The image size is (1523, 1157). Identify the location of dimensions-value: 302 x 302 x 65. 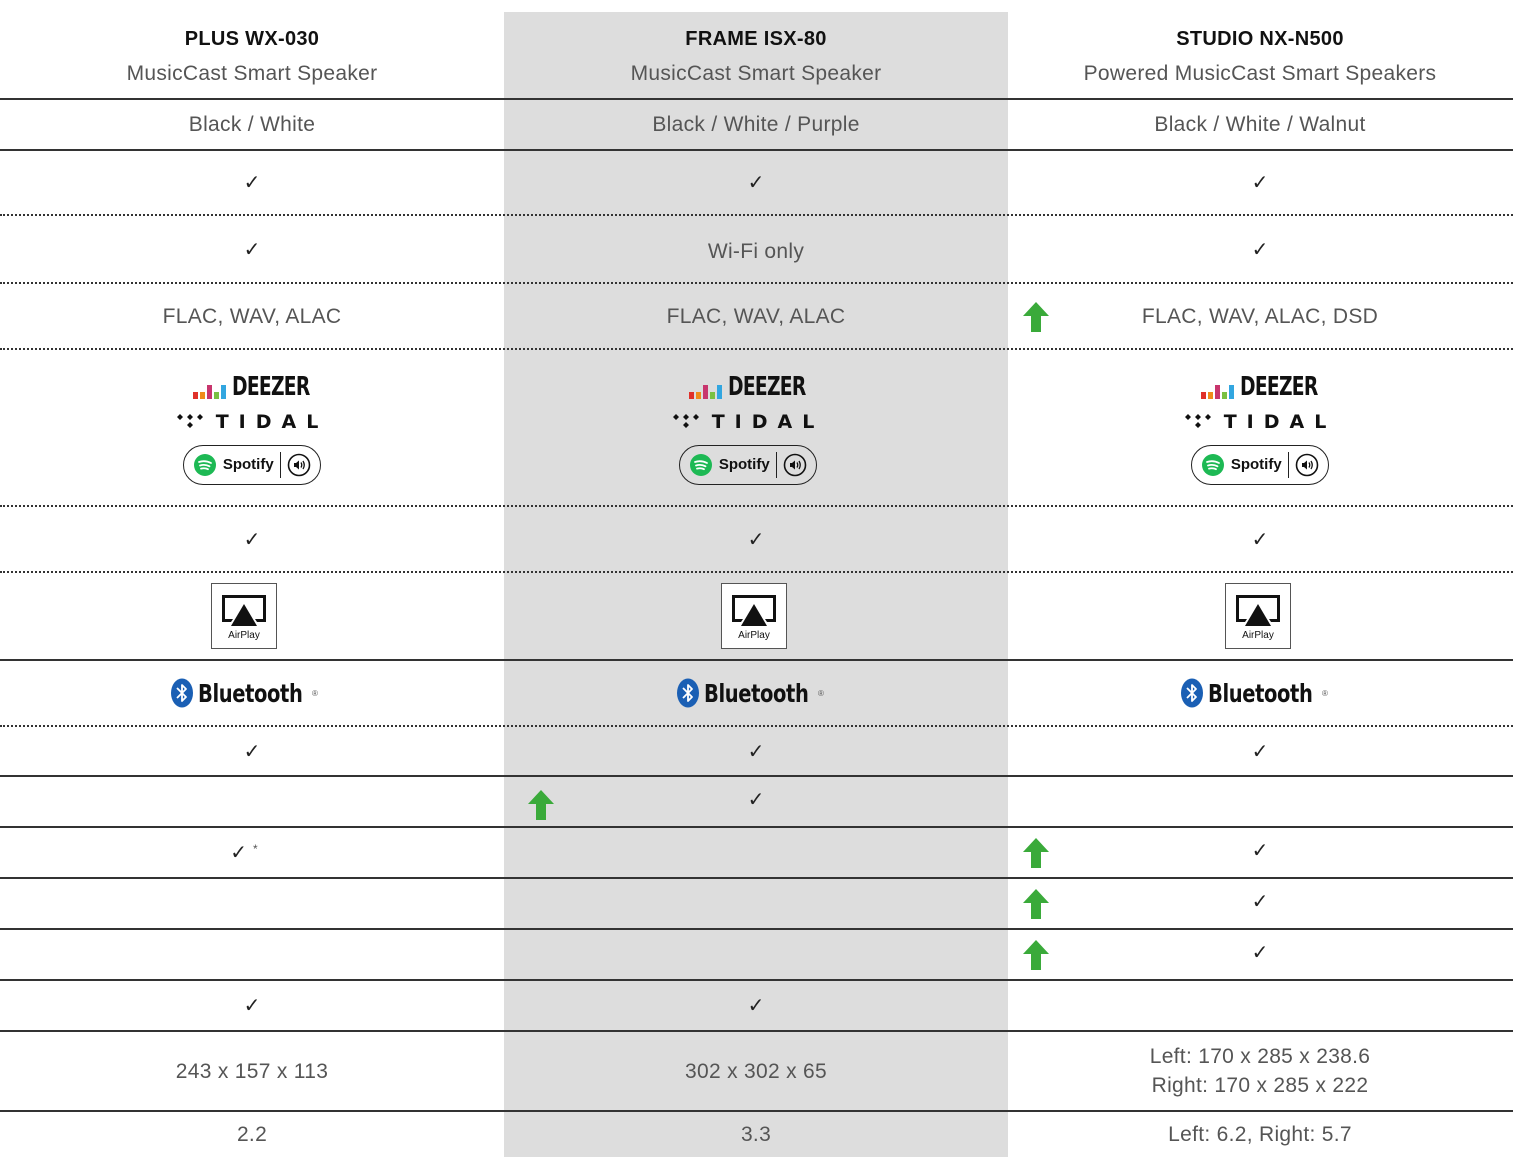
(756, 1071).